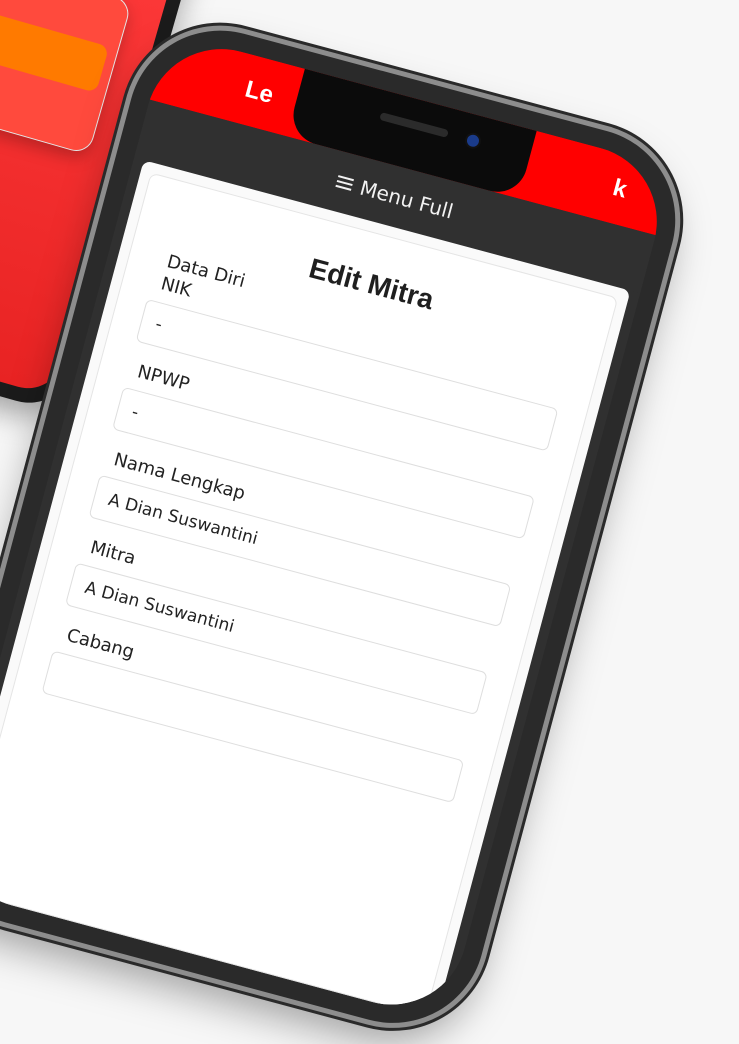  What do you see at coordinates (345, 183) in the screenshot?
I see `hamburger-icon` at bounding box center [345, 183].